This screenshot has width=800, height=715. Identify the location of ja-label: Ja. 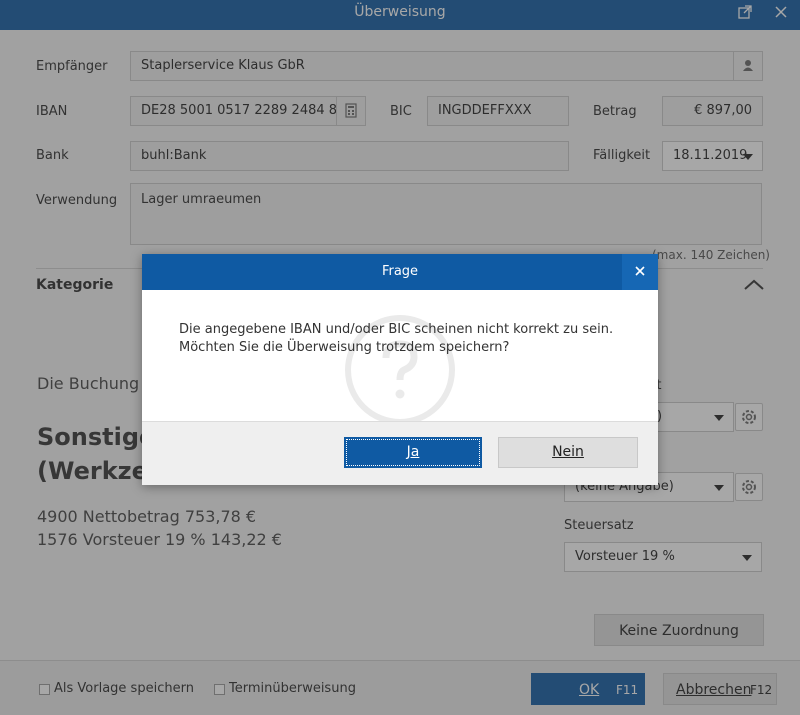
(413, 452).